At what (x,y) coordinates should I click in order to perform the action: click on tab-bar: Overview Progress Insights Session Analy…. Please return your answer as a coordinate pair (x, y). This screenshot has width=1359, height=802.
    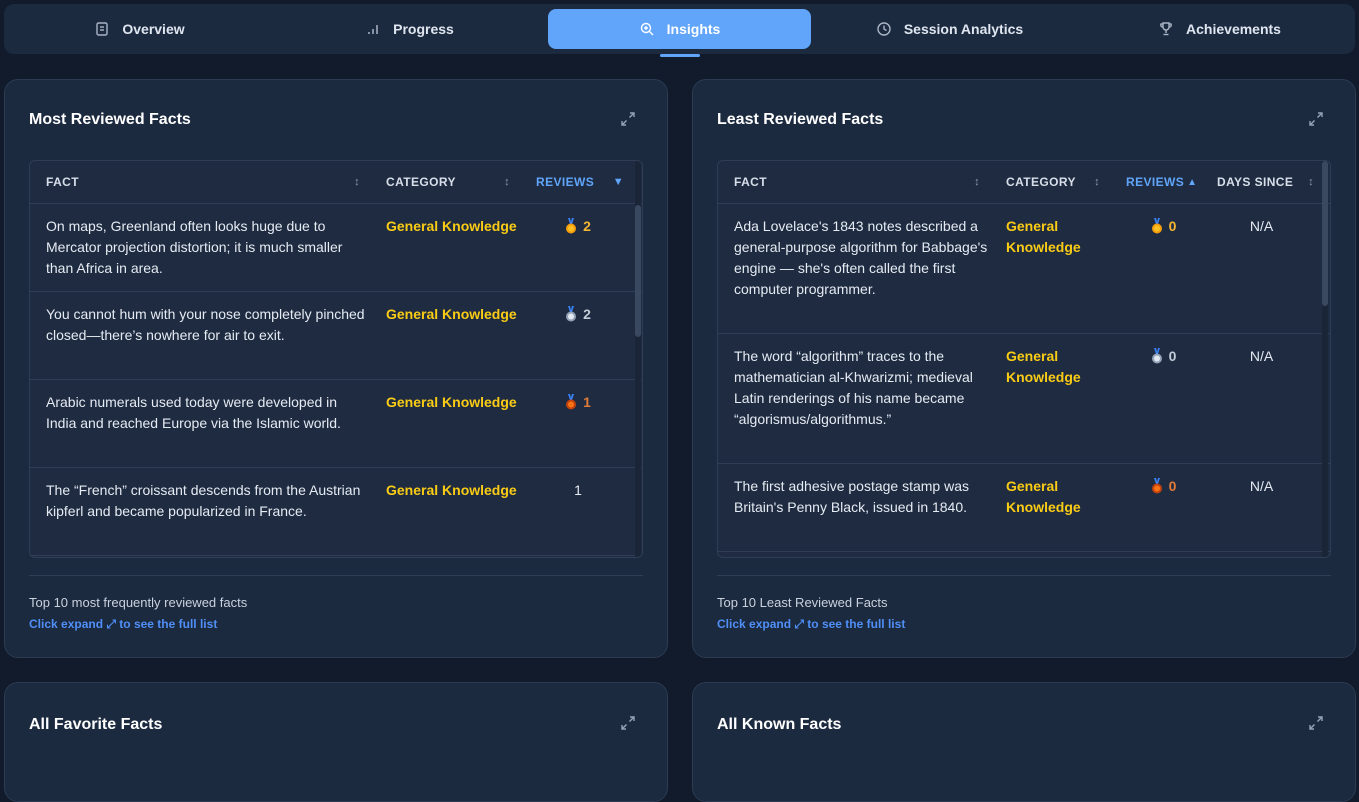
    Looking at the image, I should click on (679, 29).